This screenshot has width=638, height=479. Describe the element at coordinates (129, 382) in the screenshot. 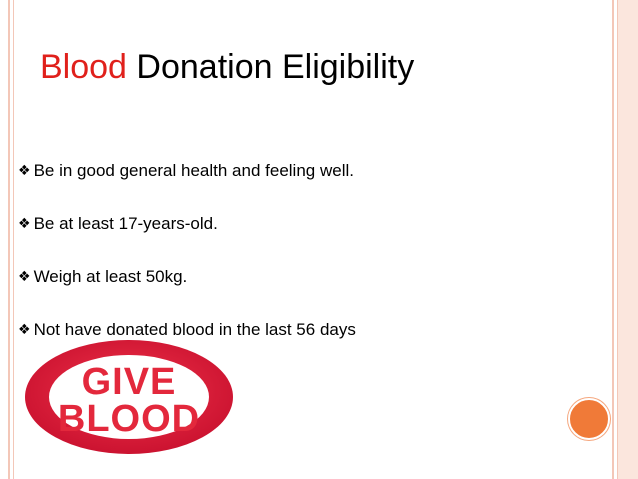

I see `logo-word-give: GIVE` at that location.